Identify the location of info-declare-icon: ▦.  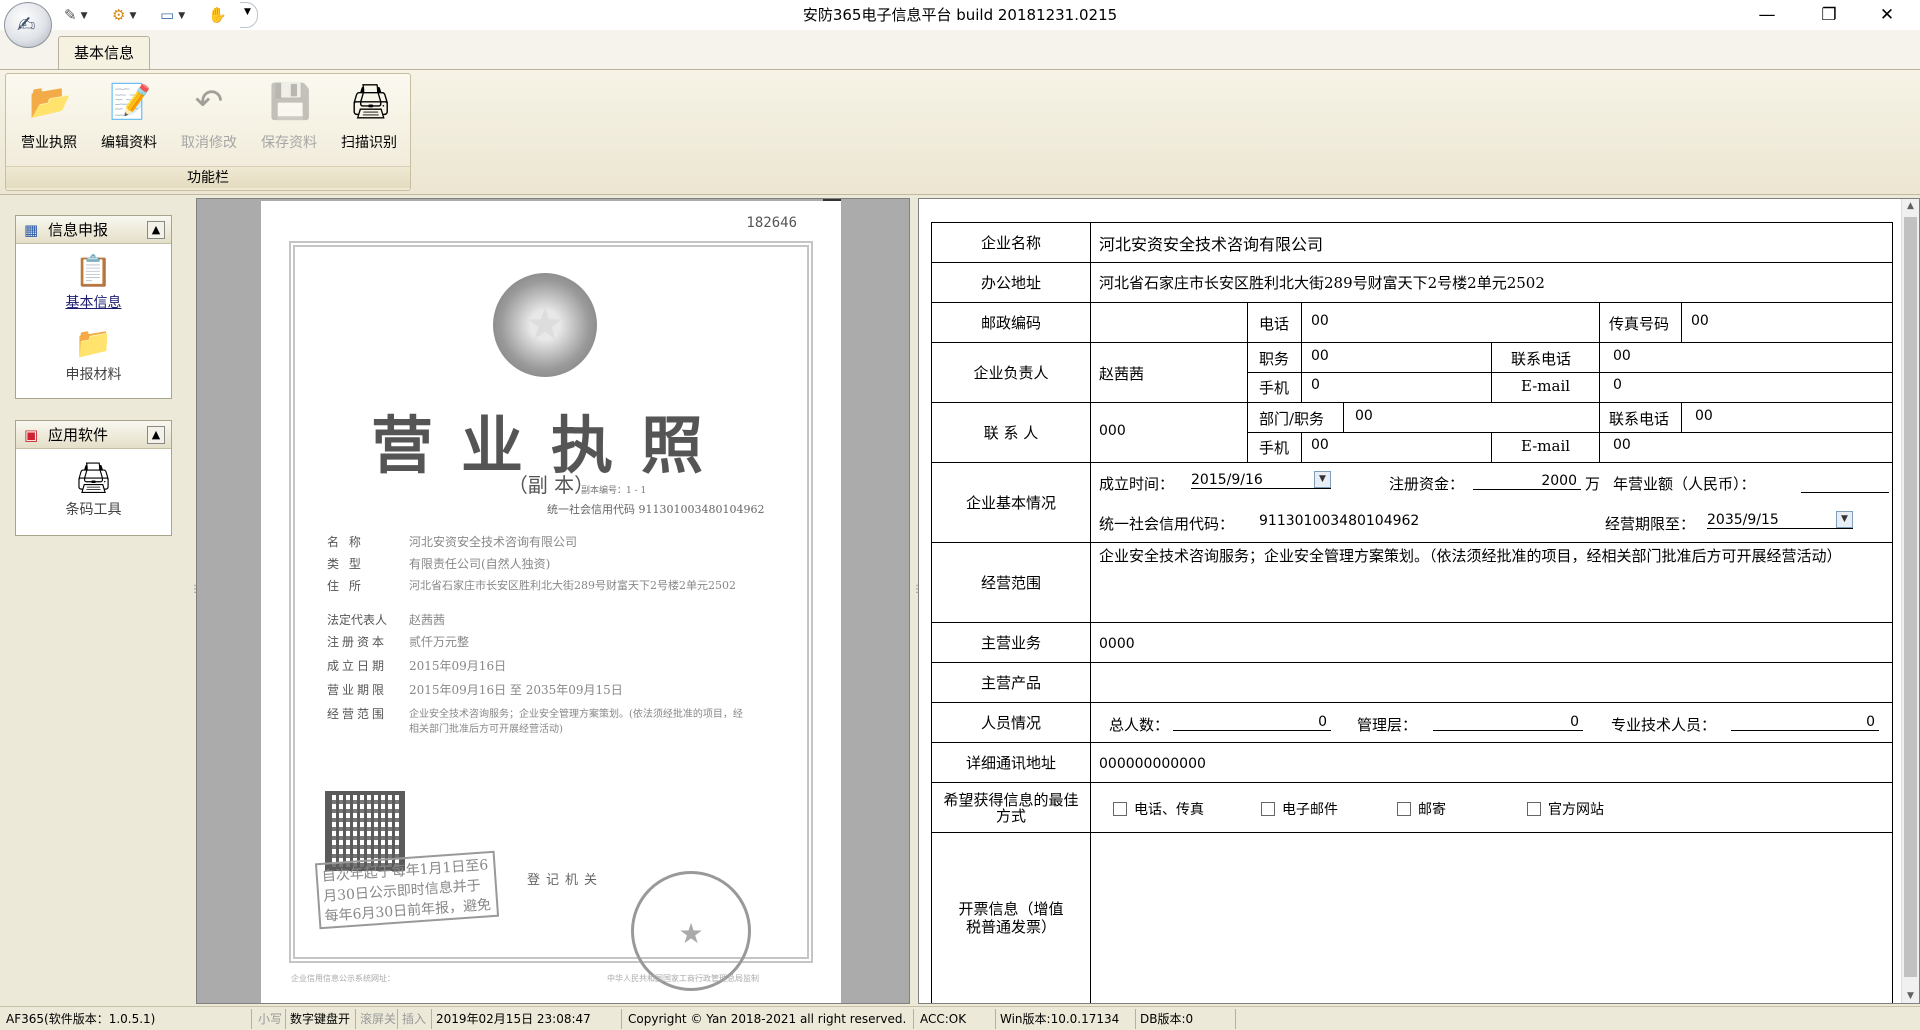
(31, 230).